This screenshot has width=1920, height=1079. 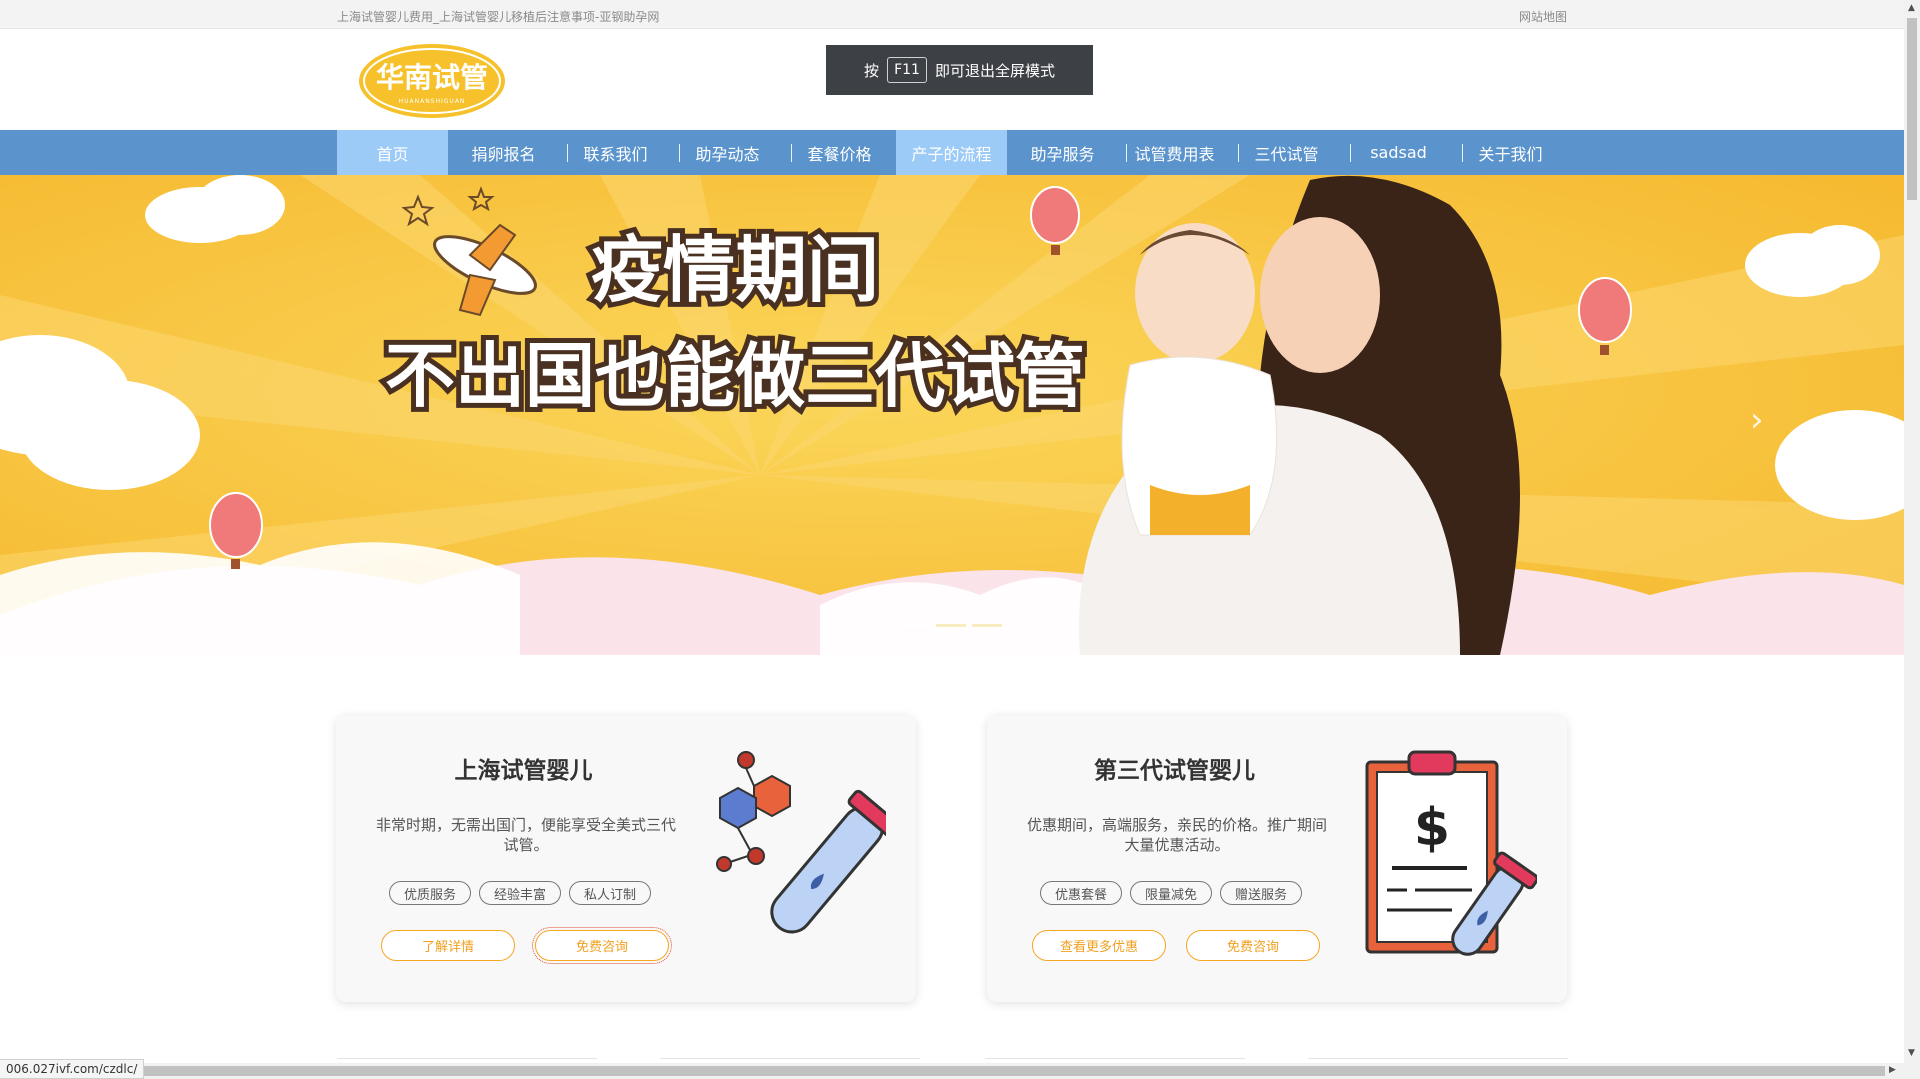 What do you see at coordinates (1398, 152) in the screenshot?
I see `nav-item-sadsad: sadsad` at bounding box center [1398, 152].